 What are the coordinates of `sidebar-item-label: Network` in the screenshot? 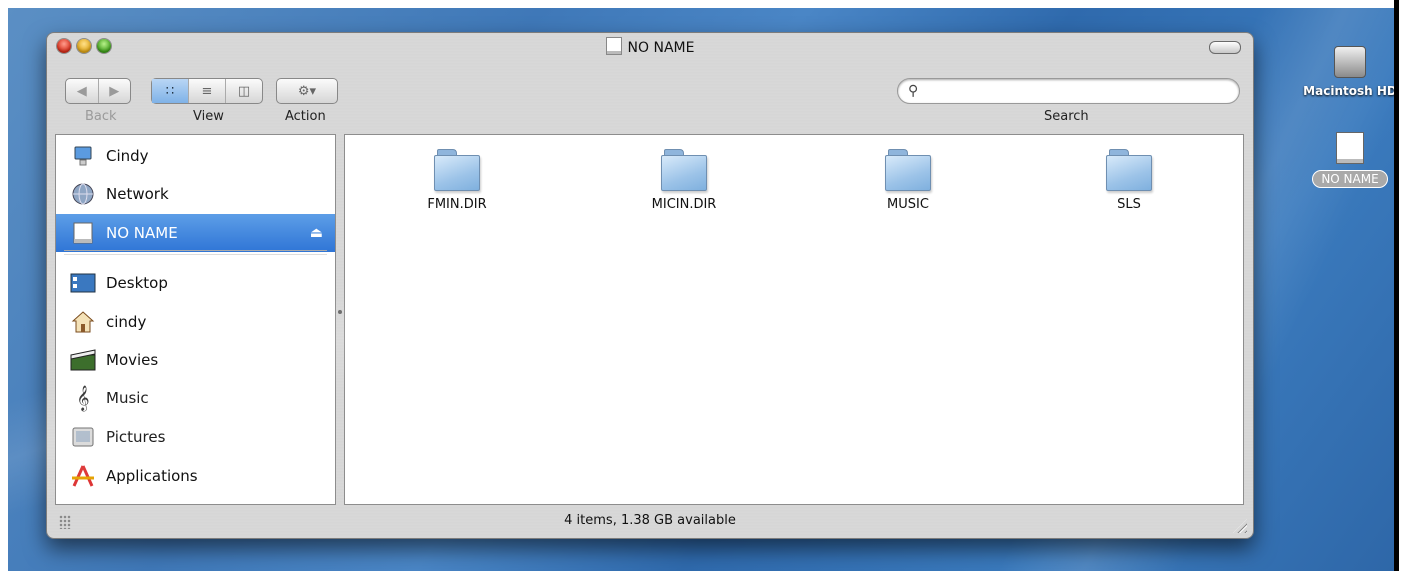 It's located at (137, 194).